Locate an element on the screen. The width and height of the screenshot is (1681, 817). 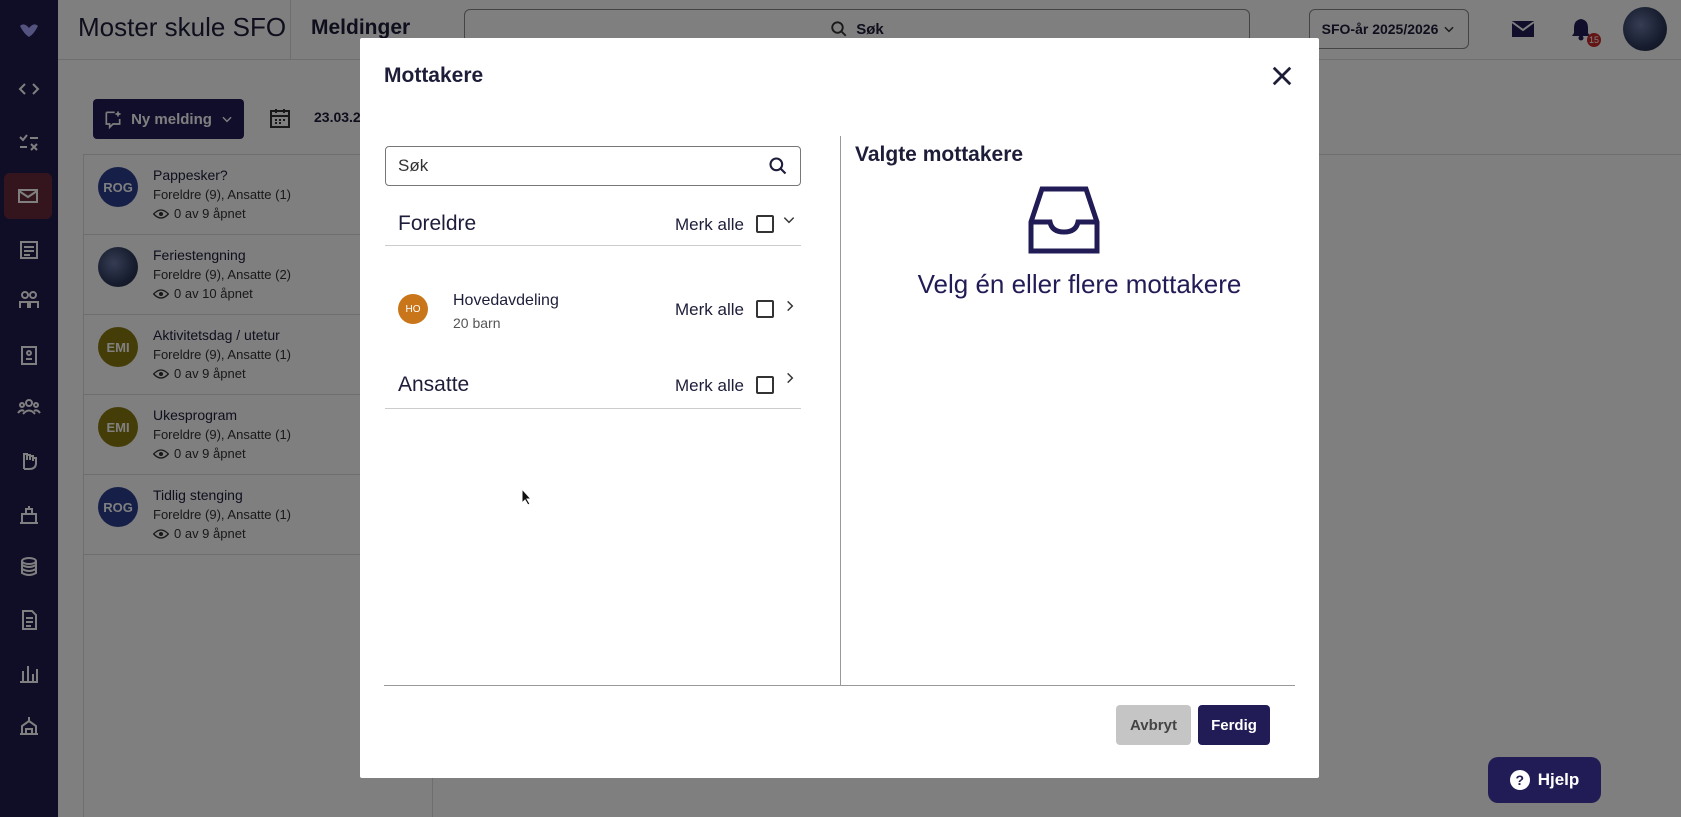
recipient-search-input is located at coordinates (566, 166).